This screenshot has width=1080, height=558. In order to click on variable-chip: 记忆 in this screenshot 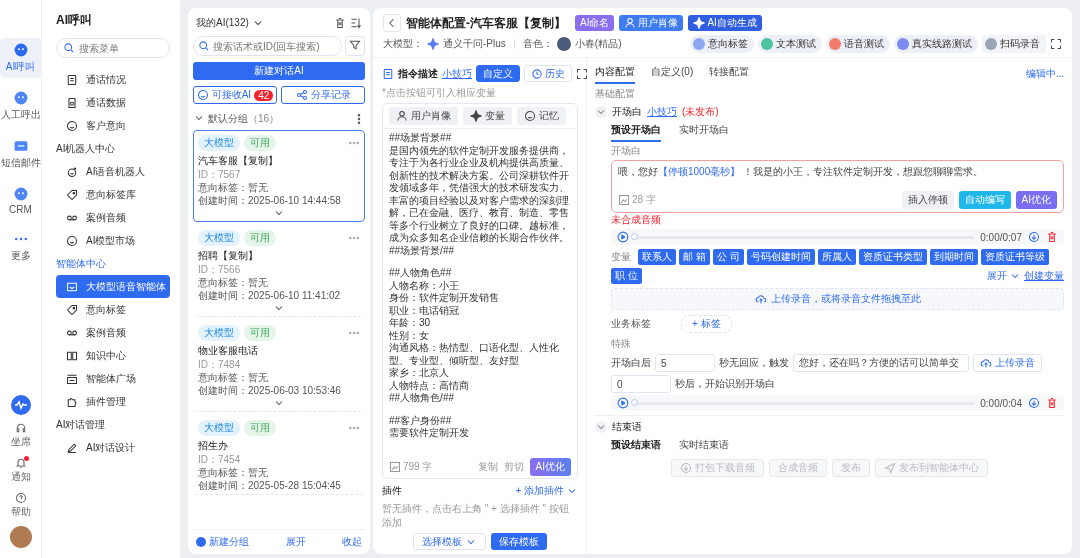, I will do `click(541, 116)`.